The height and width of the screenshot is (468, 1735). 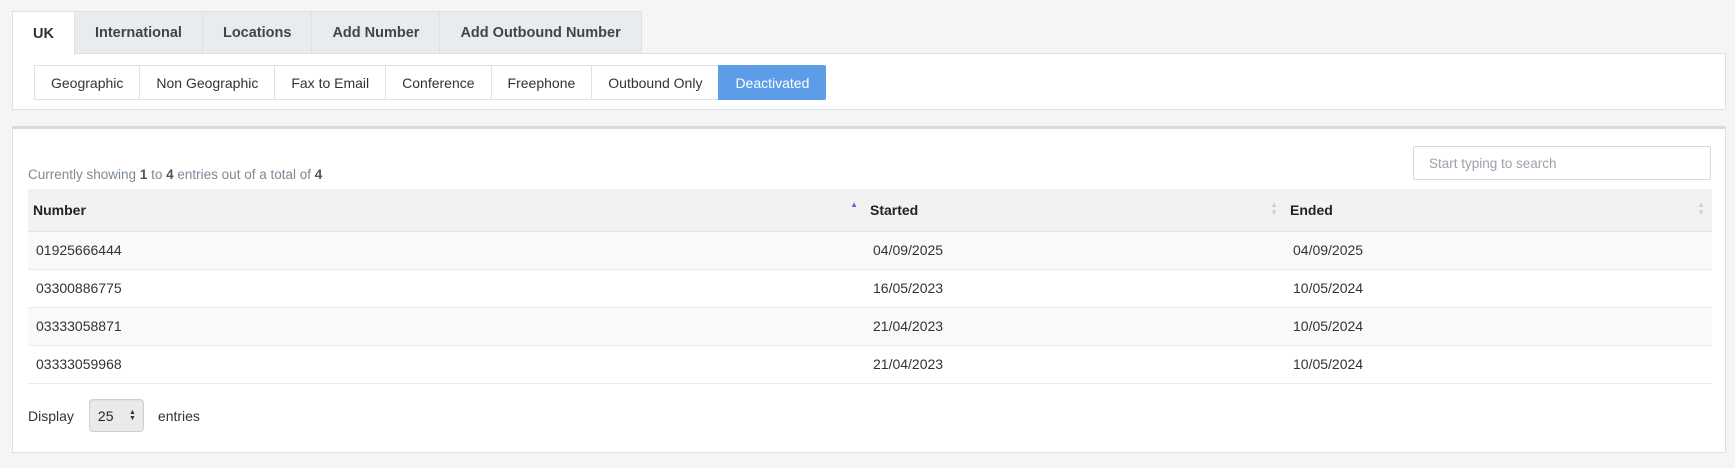 I want to click on subtab-freephone: Freephone, so click(x=541, y=82).